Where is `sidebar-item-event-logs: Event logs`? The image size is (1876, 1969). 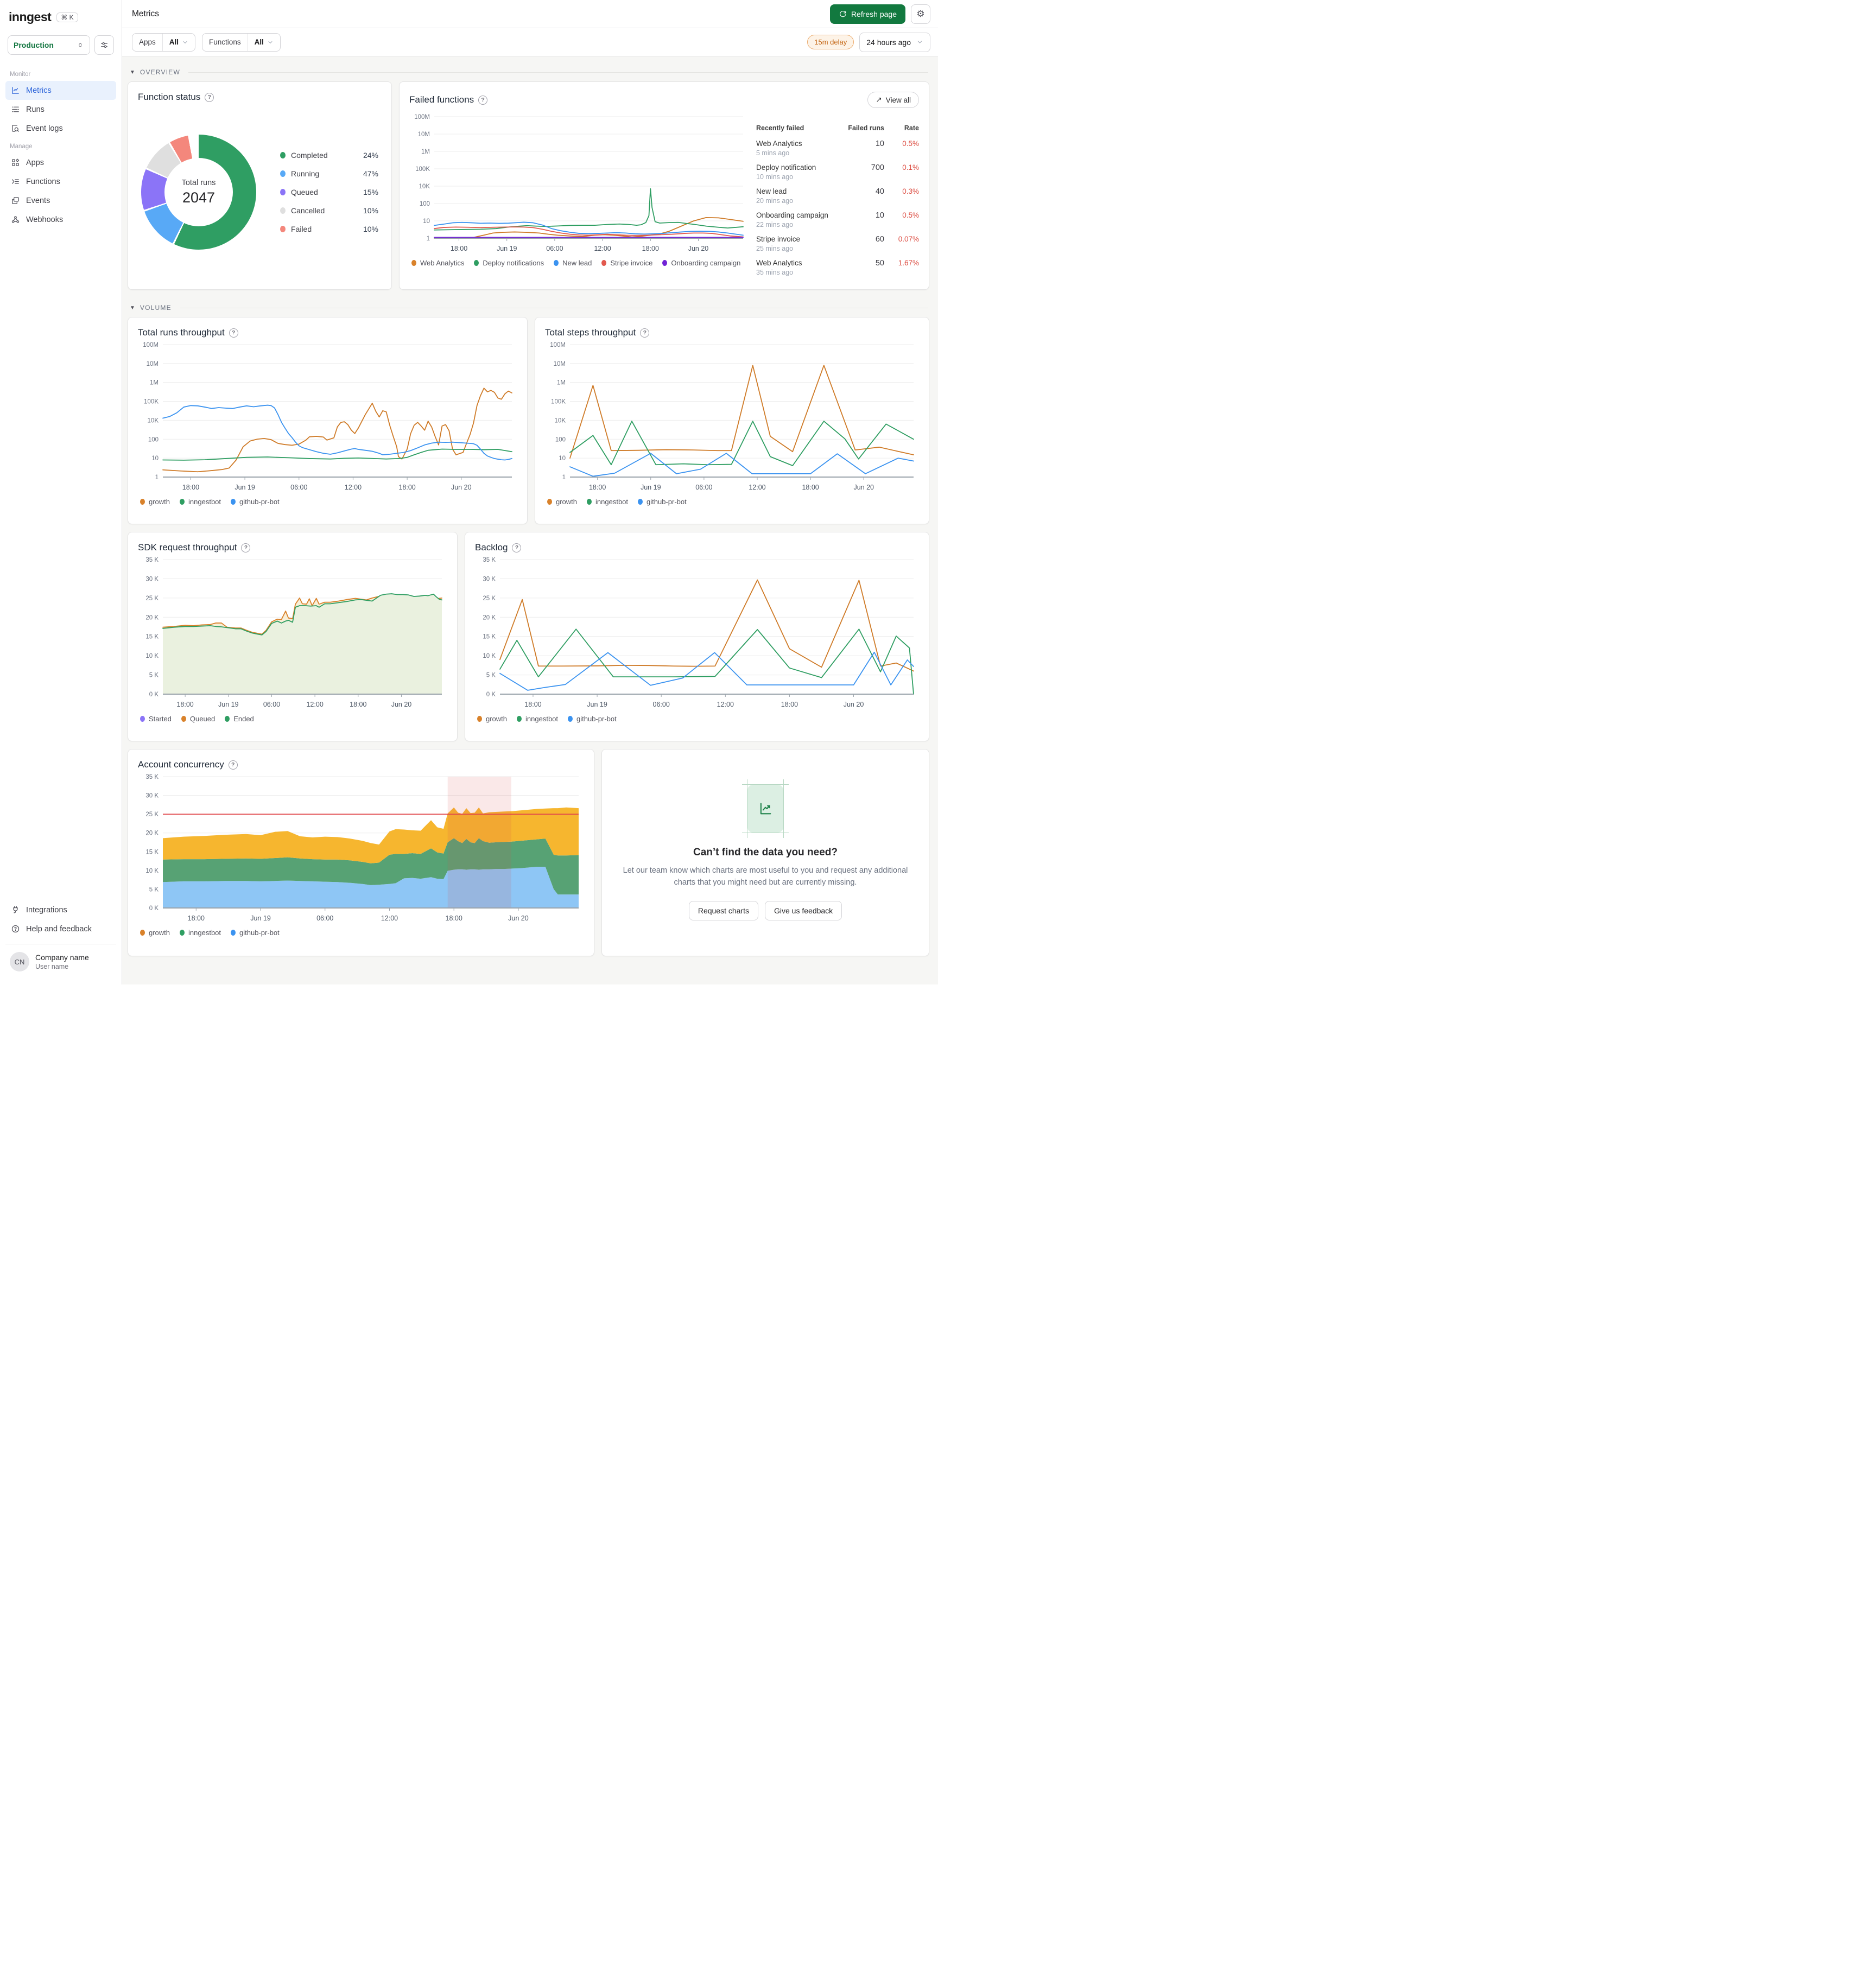 sidebar-item-event-logs: Event logs is located at coordinates (60, 128).